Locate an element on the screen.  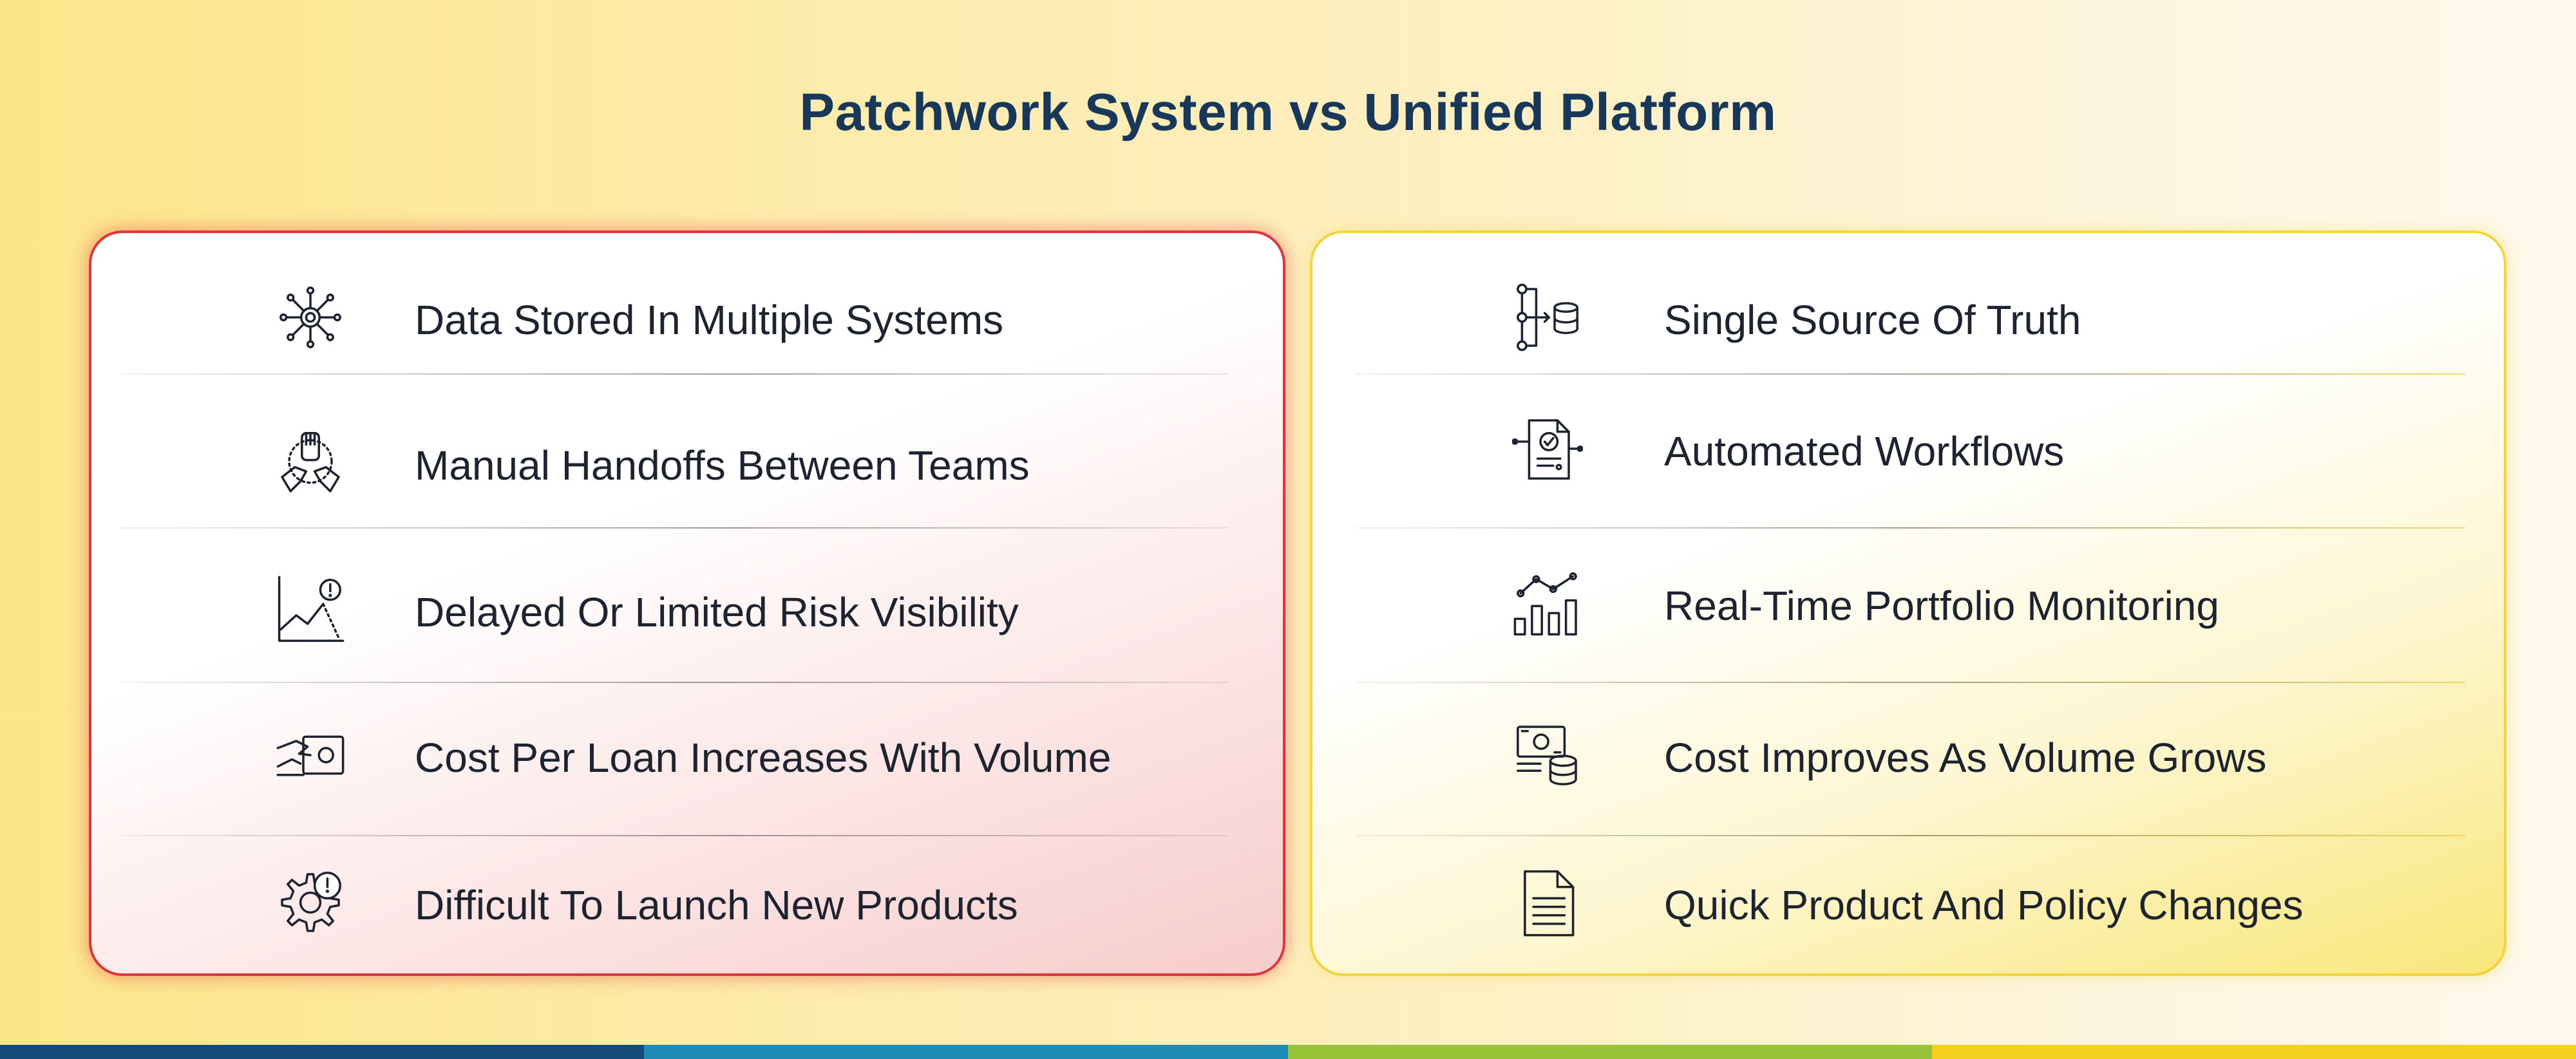
analytics-chart-icon is located at coordinates (1547, 603).